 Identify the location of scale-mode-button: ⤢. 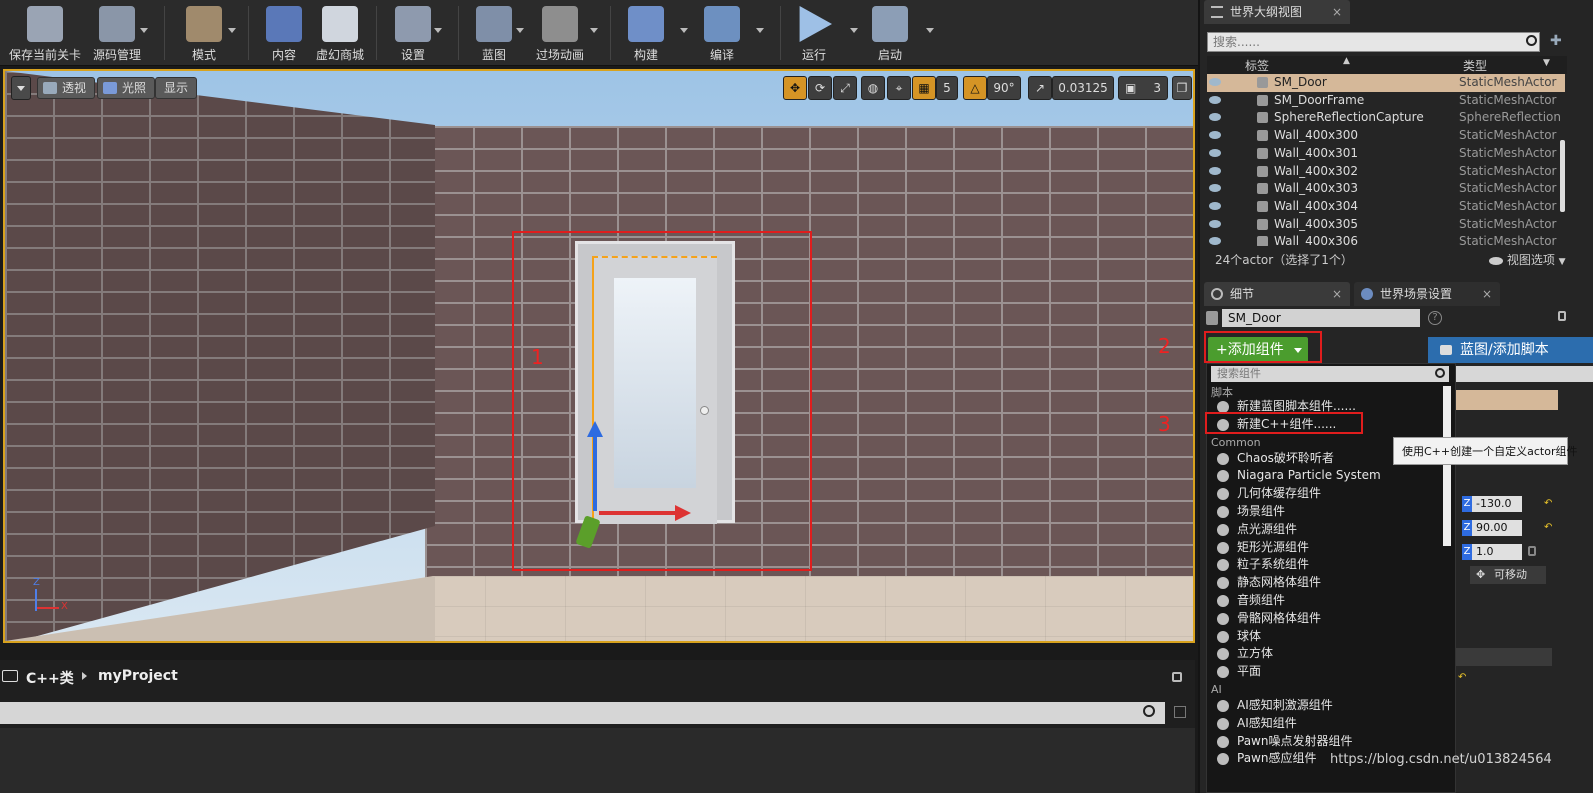
(845, 88).